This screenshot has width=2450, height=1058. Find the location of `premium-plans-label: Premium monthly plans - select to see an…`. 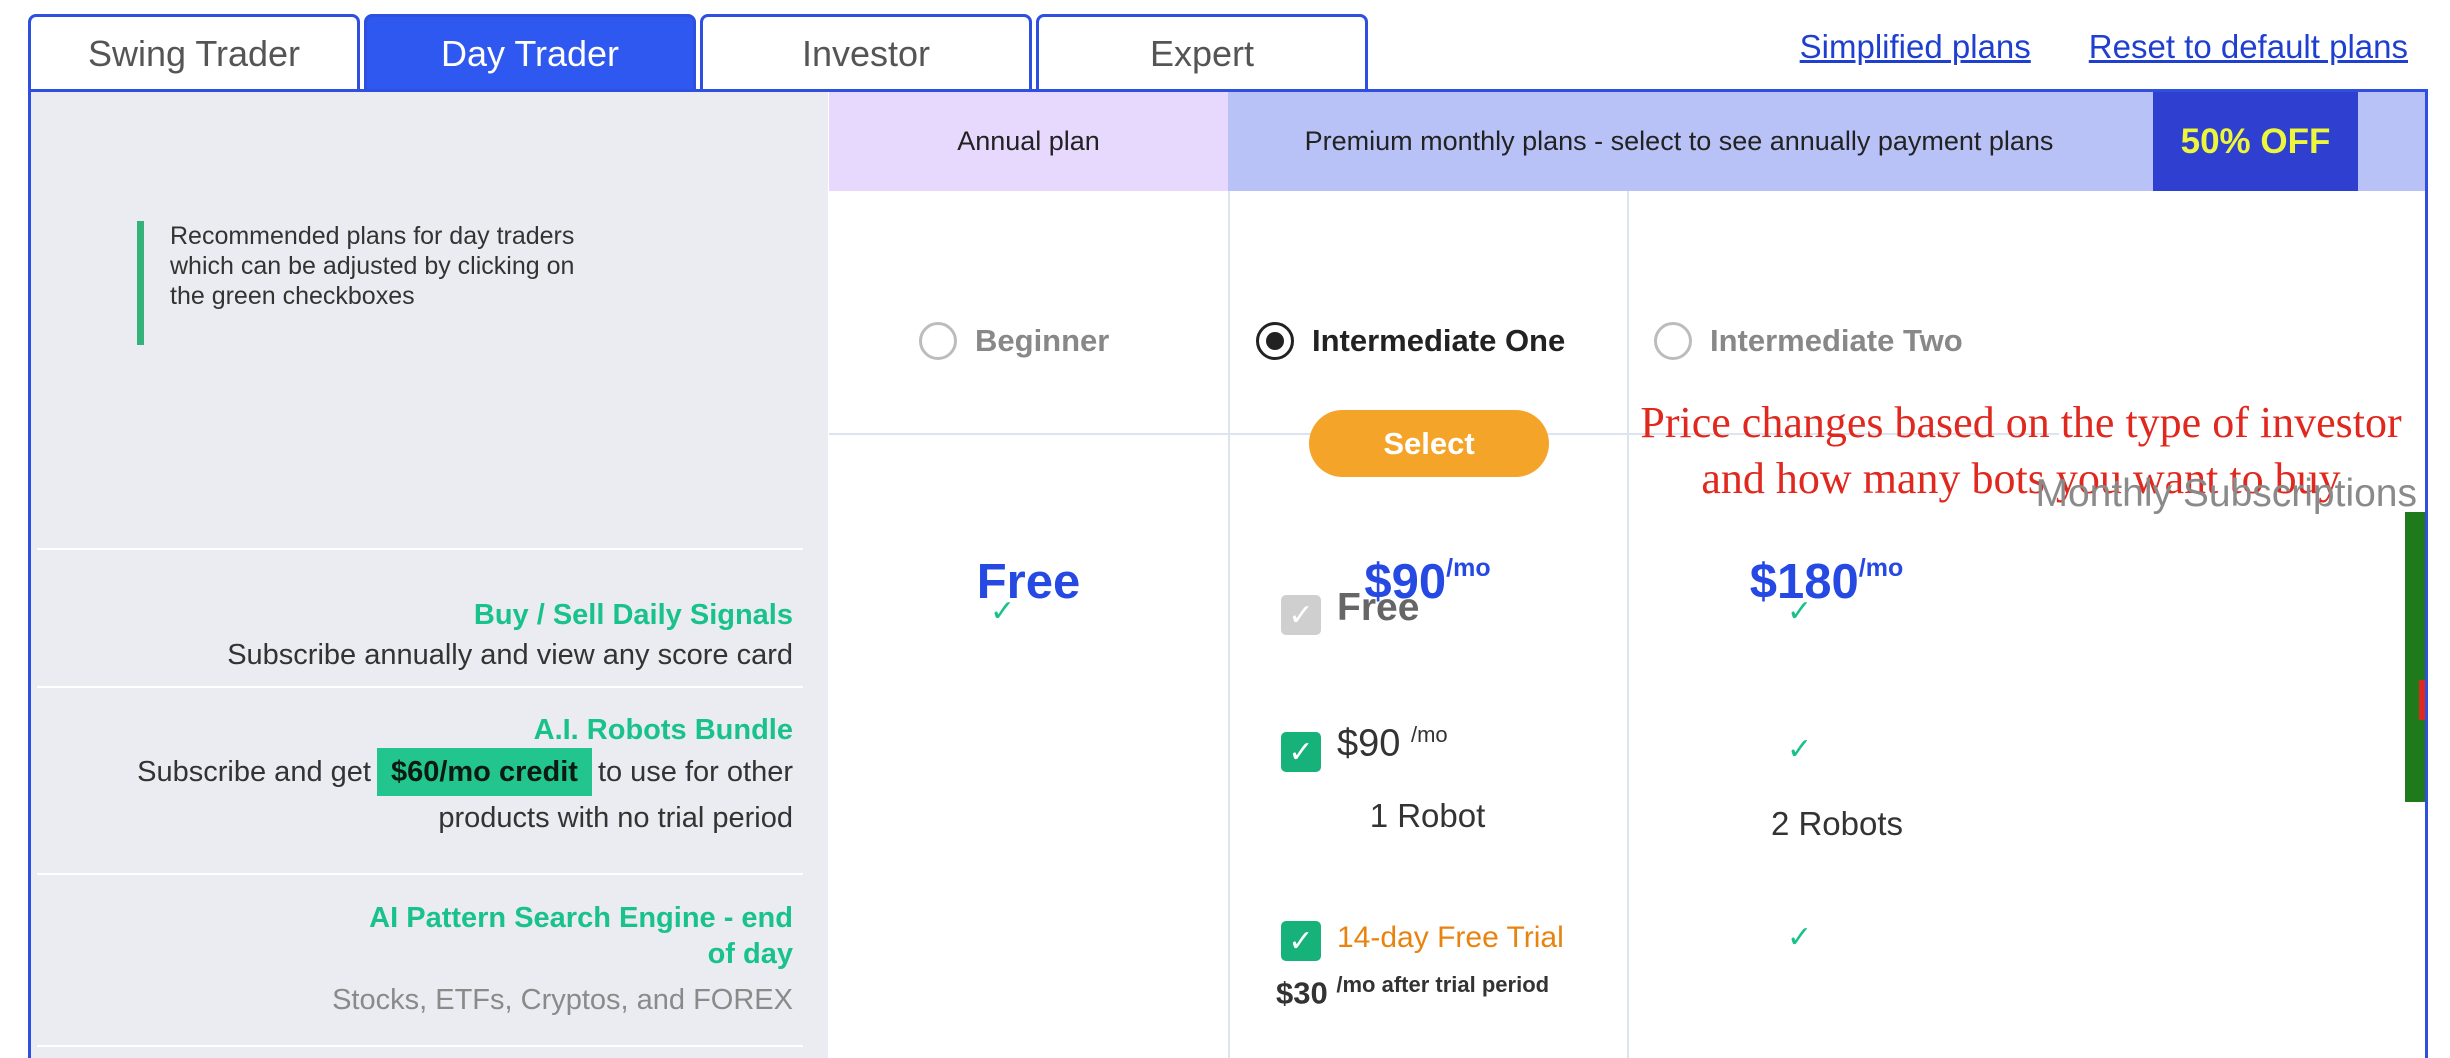

premium-plans-label: Premium monthly plans - select to see an… is located at coordinates (1679, 141).